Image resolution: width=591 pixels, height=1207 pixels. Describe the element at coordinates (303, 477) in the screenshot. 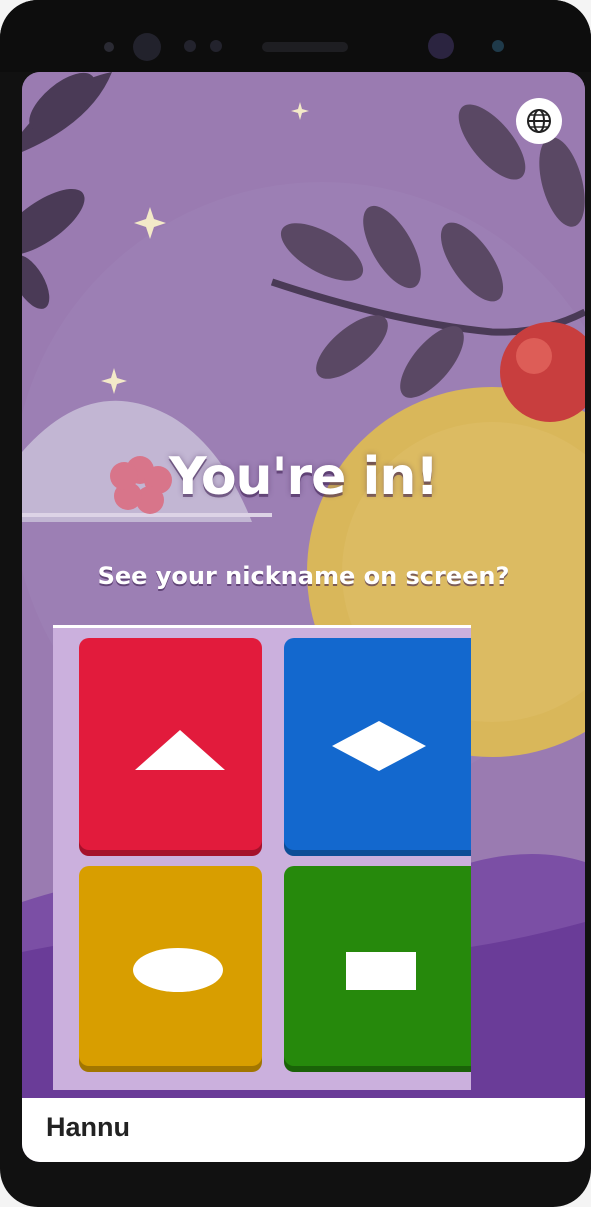

I see `youre-in-title: You're in!` at that location.